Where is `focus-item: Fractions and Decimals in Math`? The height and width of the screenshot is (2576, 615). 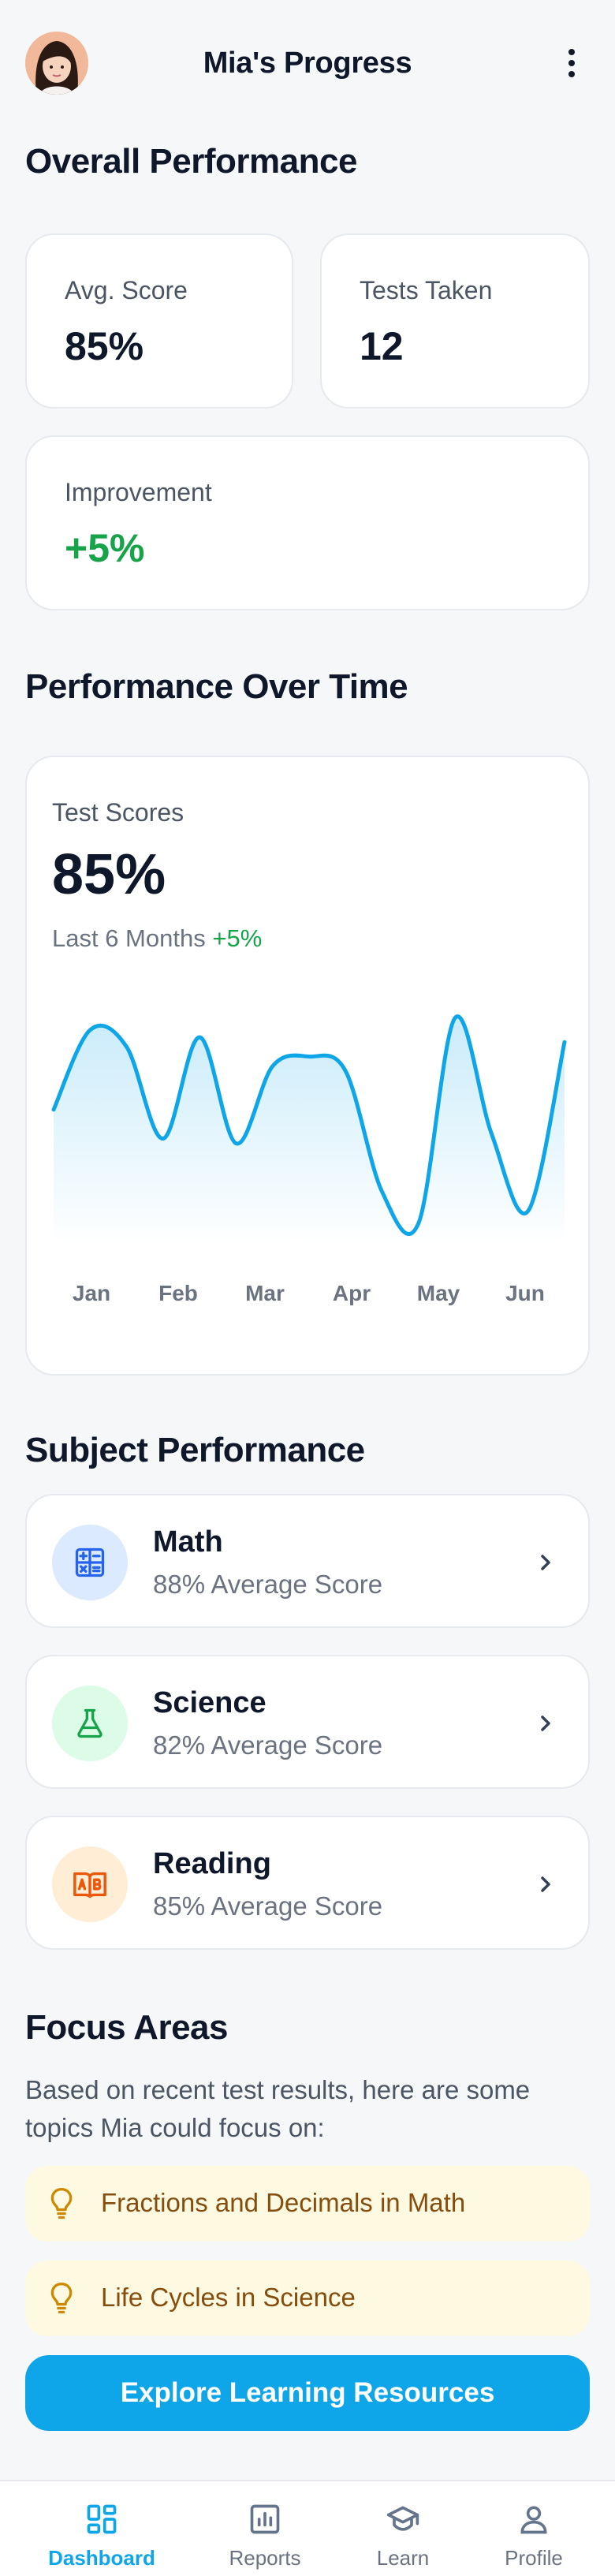 focus-item: Fractions and Decimals in Math is located at coordinates (307, 2204).